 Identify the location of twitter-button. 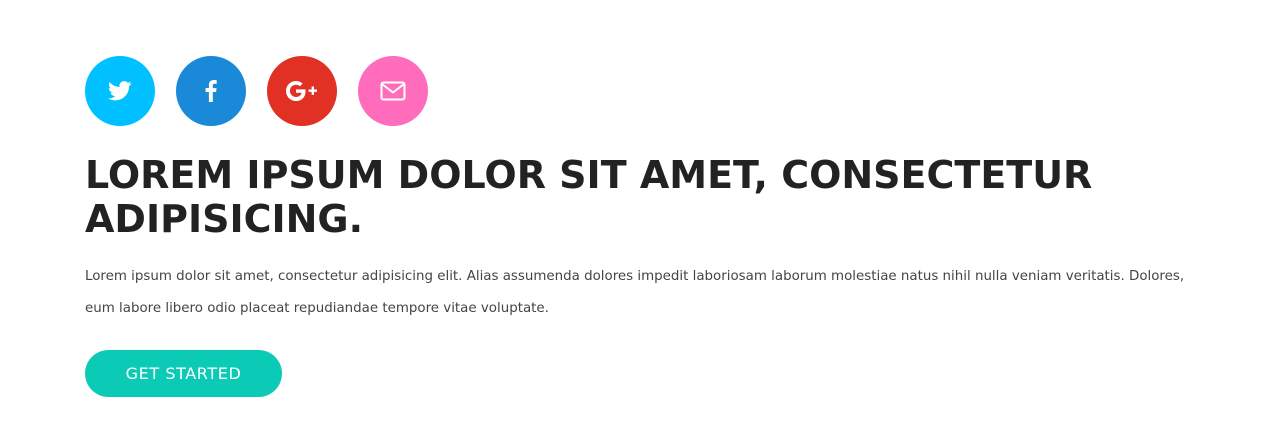
(120, 91).